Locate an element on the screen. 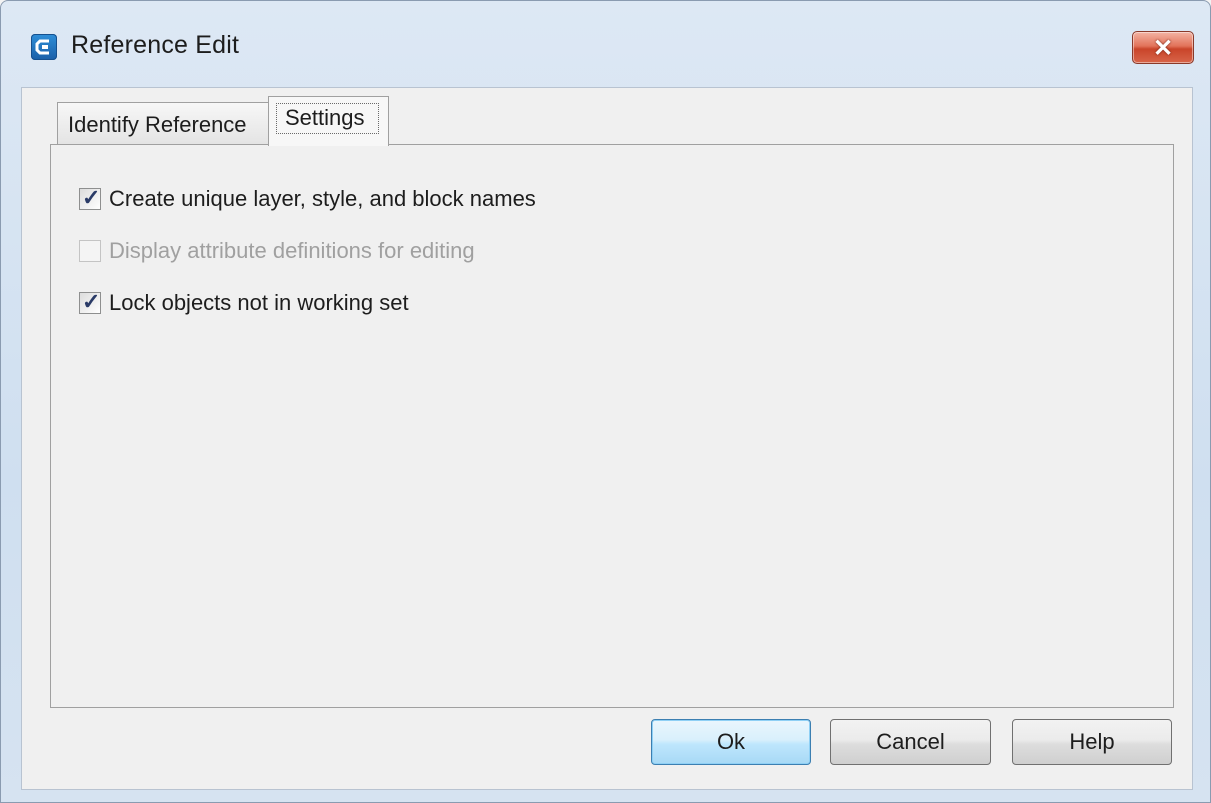 The height and width of the screenshot is (803, 1211). close-button: ✕ is located at coordinates (1163, 47).